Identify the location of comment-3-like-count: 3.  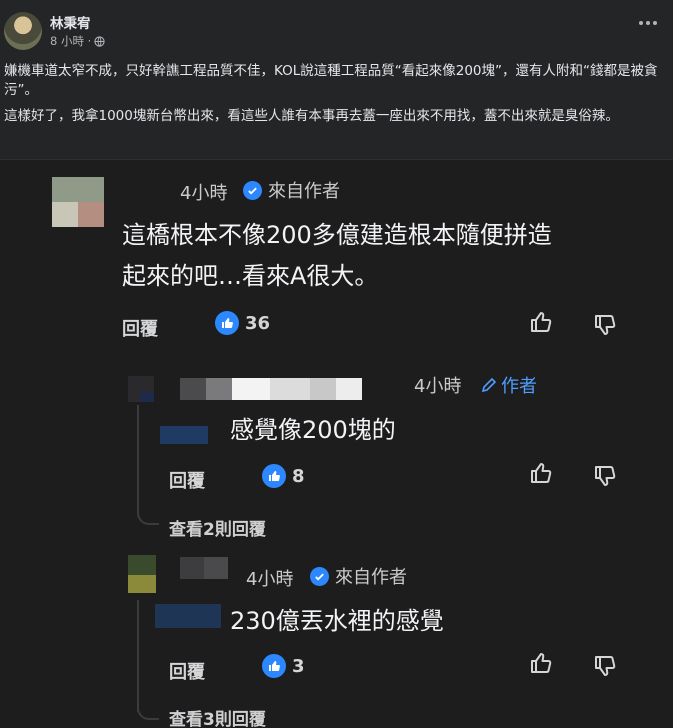
(298, 666).